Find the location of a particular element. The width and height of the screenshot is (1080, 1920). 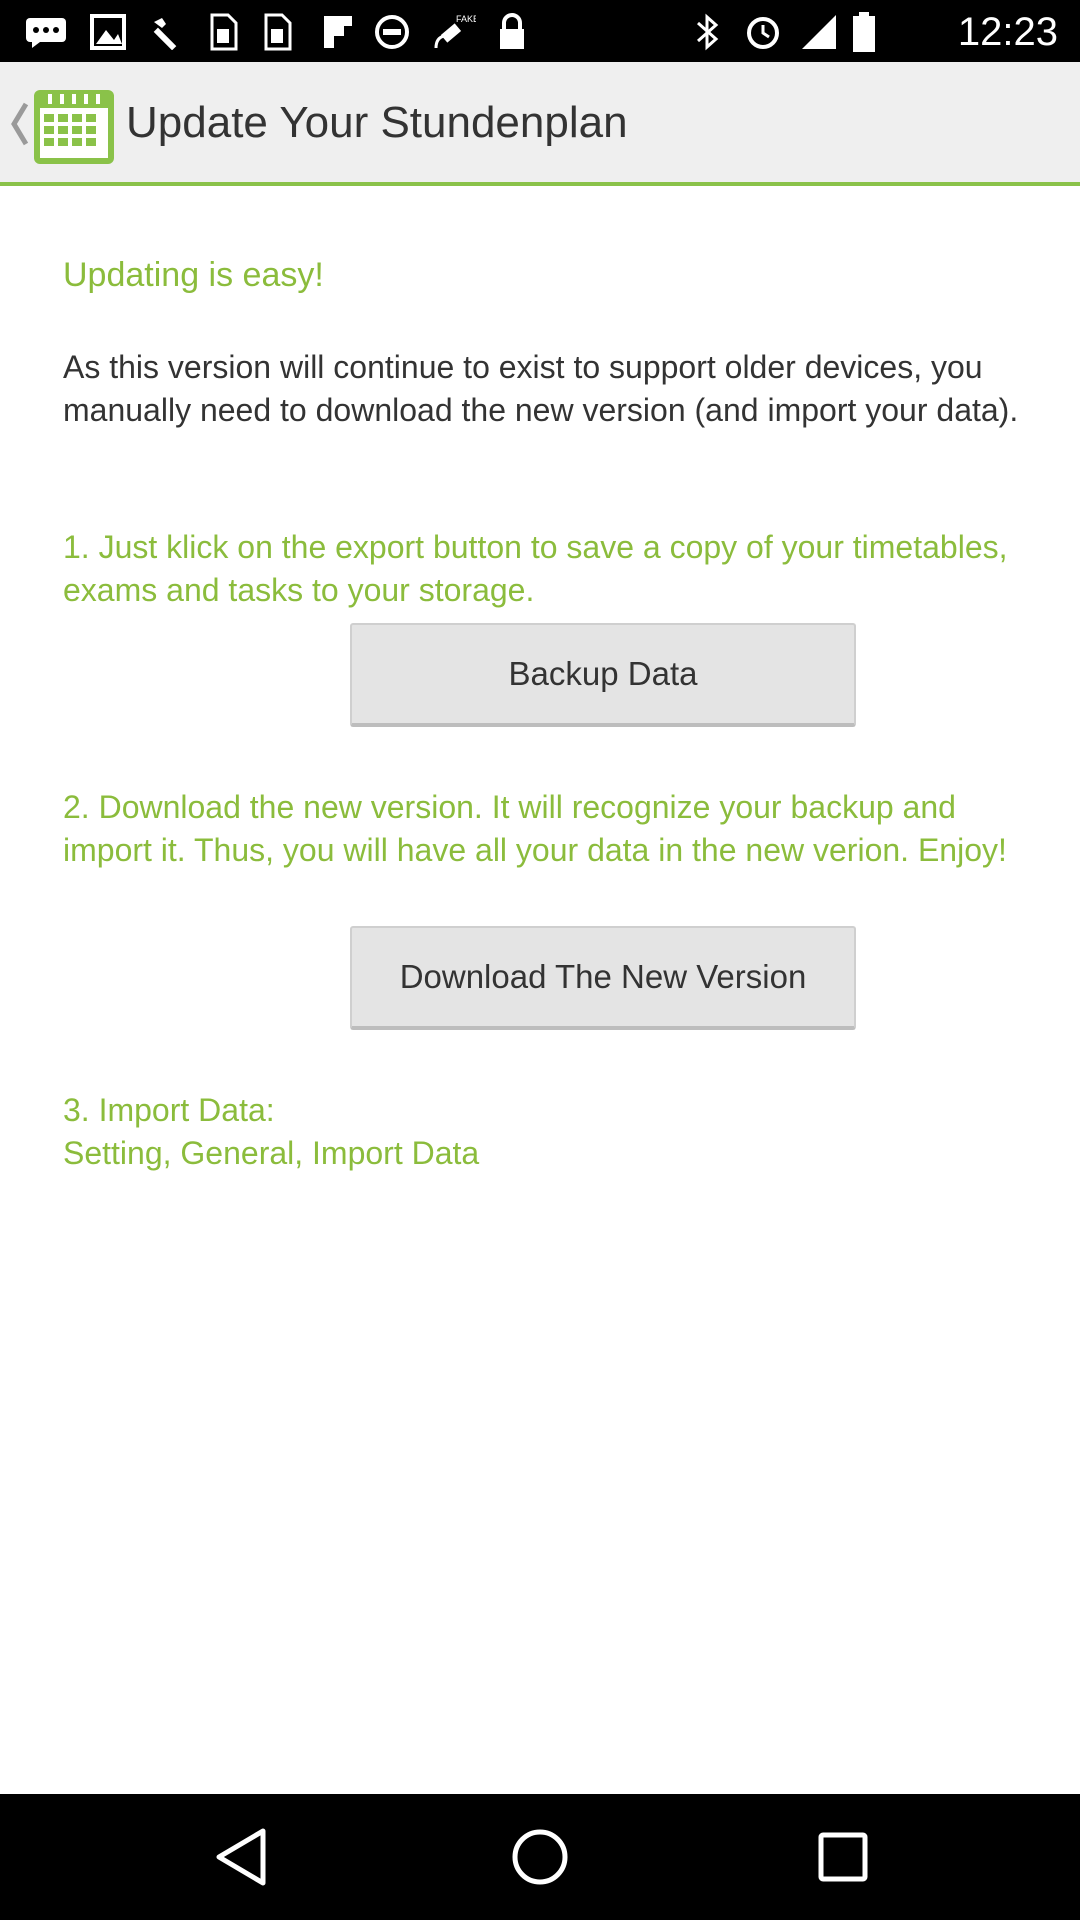

svg-text: FAKE is located at coordinates (466, 19).